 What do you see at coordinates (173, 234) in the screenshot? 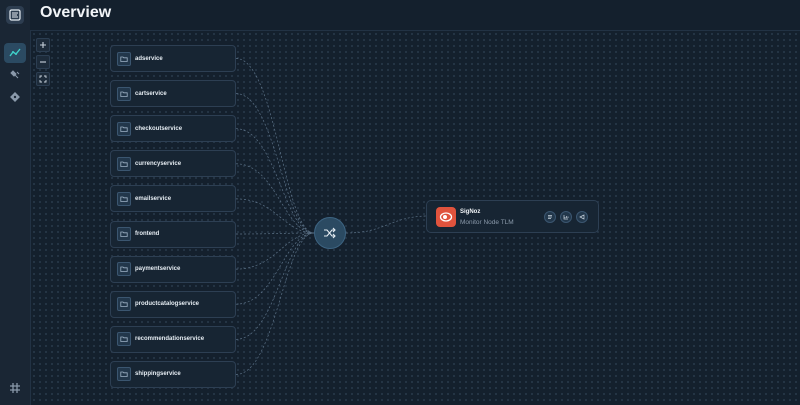
I see `source-node-frontend: frontend` at bounding box center [173, 234].